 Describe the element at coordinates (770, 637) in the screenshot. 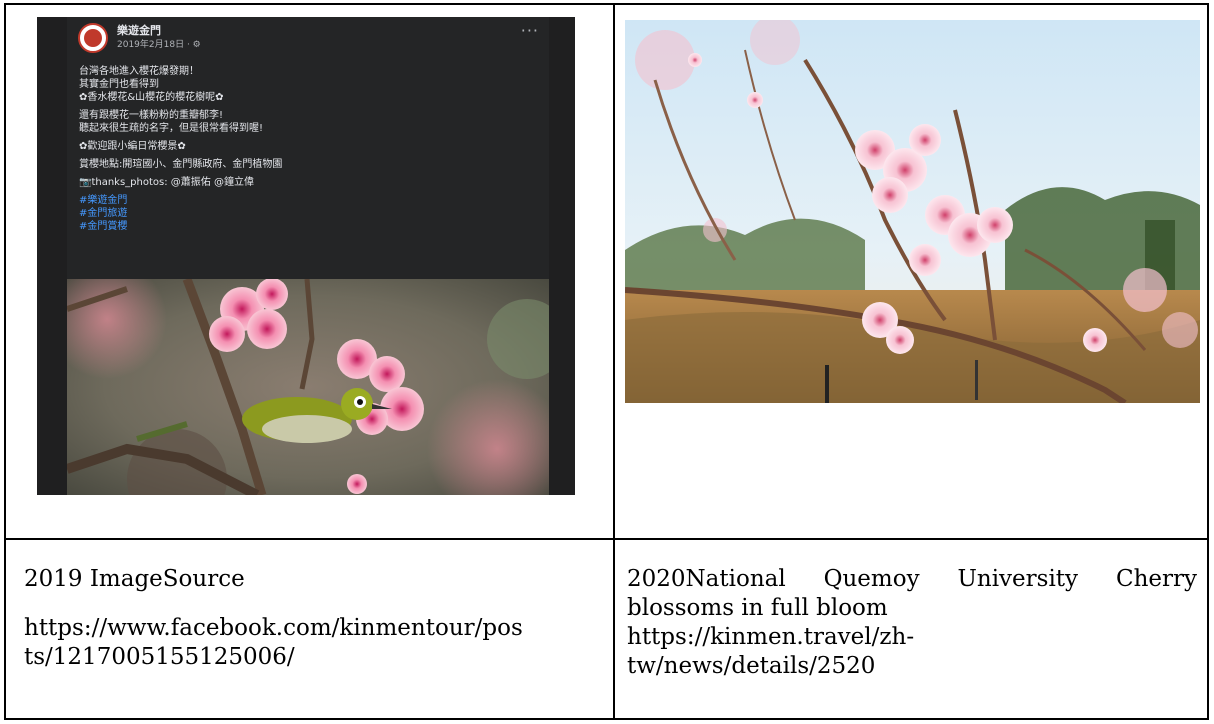

I see `right-caption-url-line1: https://kinmen.travel/zh-` at that location.